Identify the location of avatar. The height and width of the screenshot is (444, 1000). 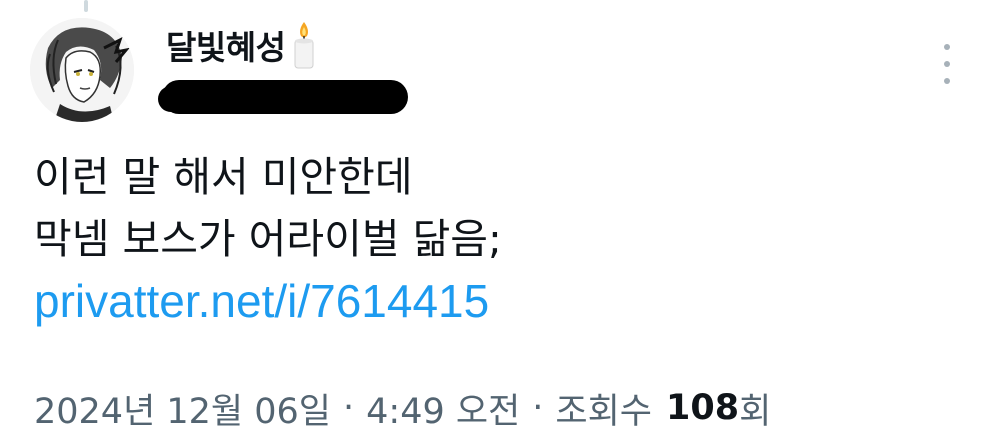
(82, 70).